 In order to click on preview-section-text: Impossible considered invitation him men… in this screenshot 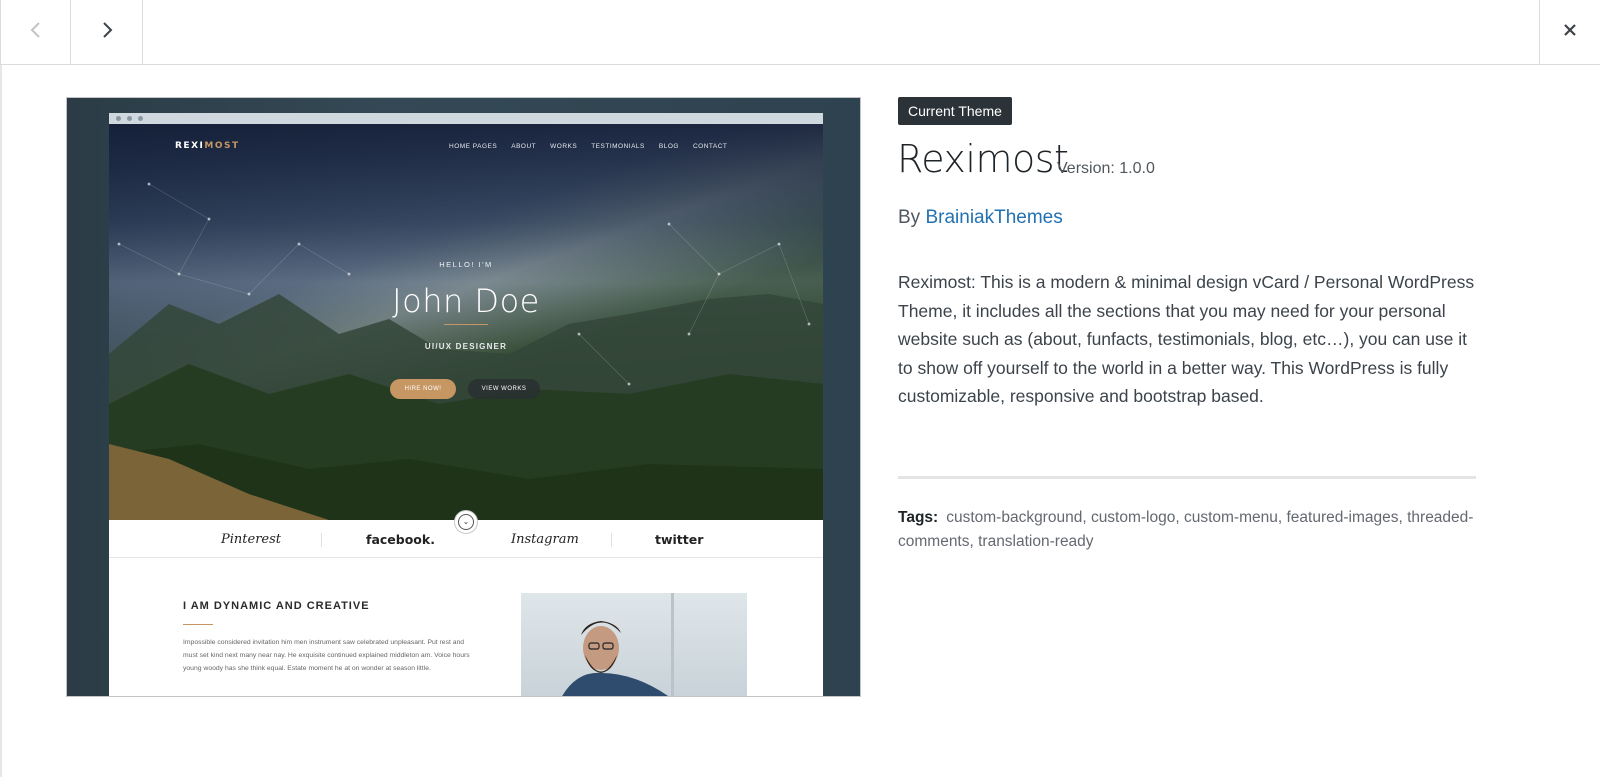, I will do `click(326, 655)`.